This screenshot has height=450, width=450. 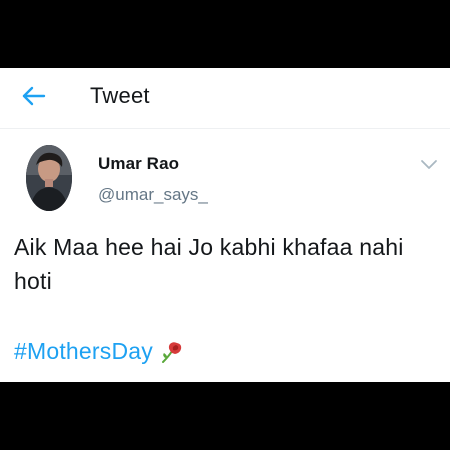 I want to click on arrow-left-icon, so click(x=34, y=96).